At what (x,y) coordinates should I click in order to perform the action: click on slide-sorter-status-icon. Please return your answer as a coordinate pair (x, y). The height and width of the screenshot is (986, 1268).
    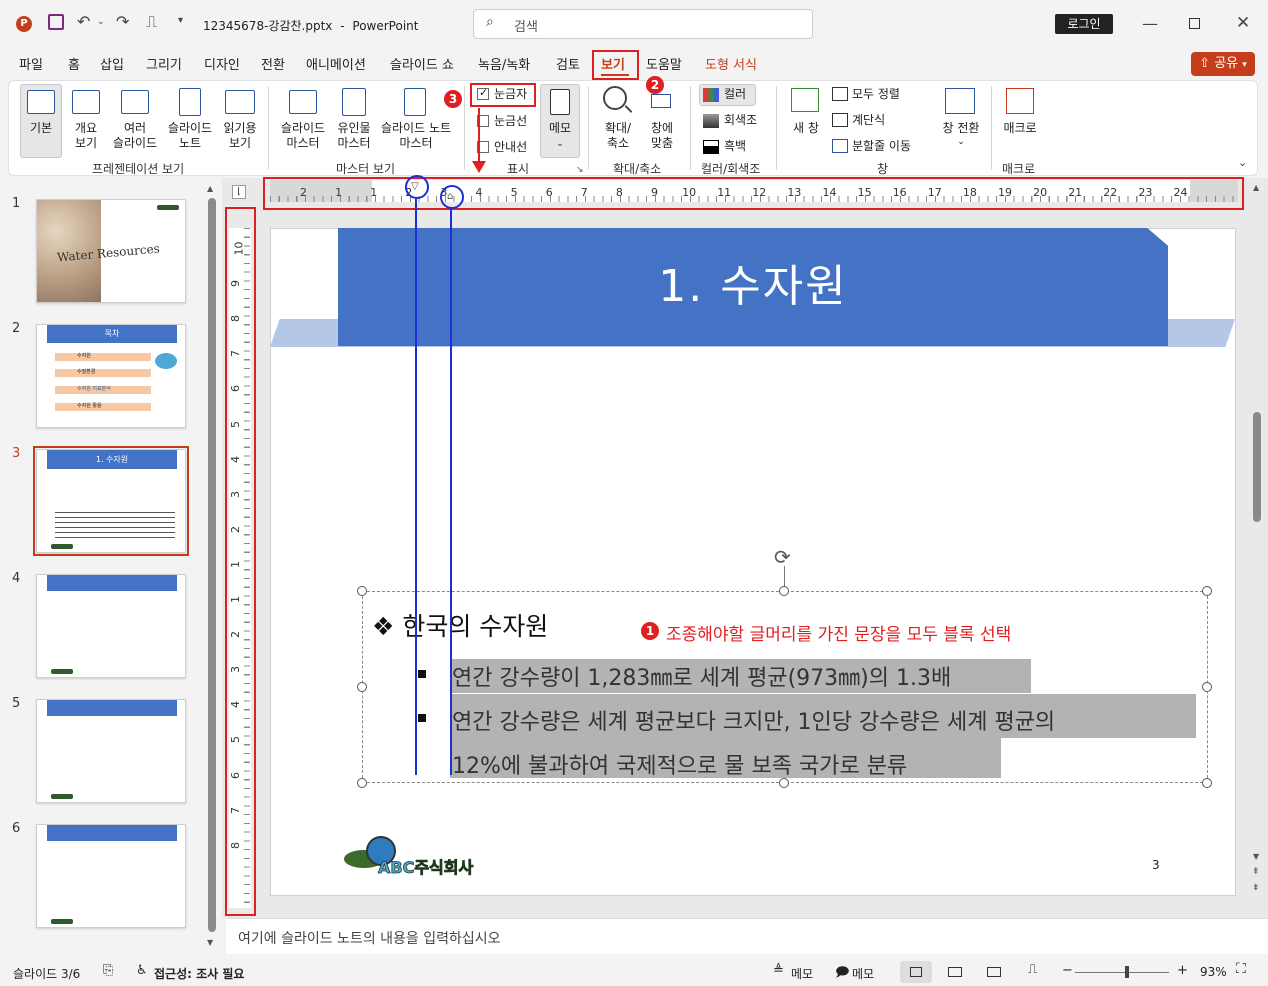
    Looking at the image, I should click on (955, 972).